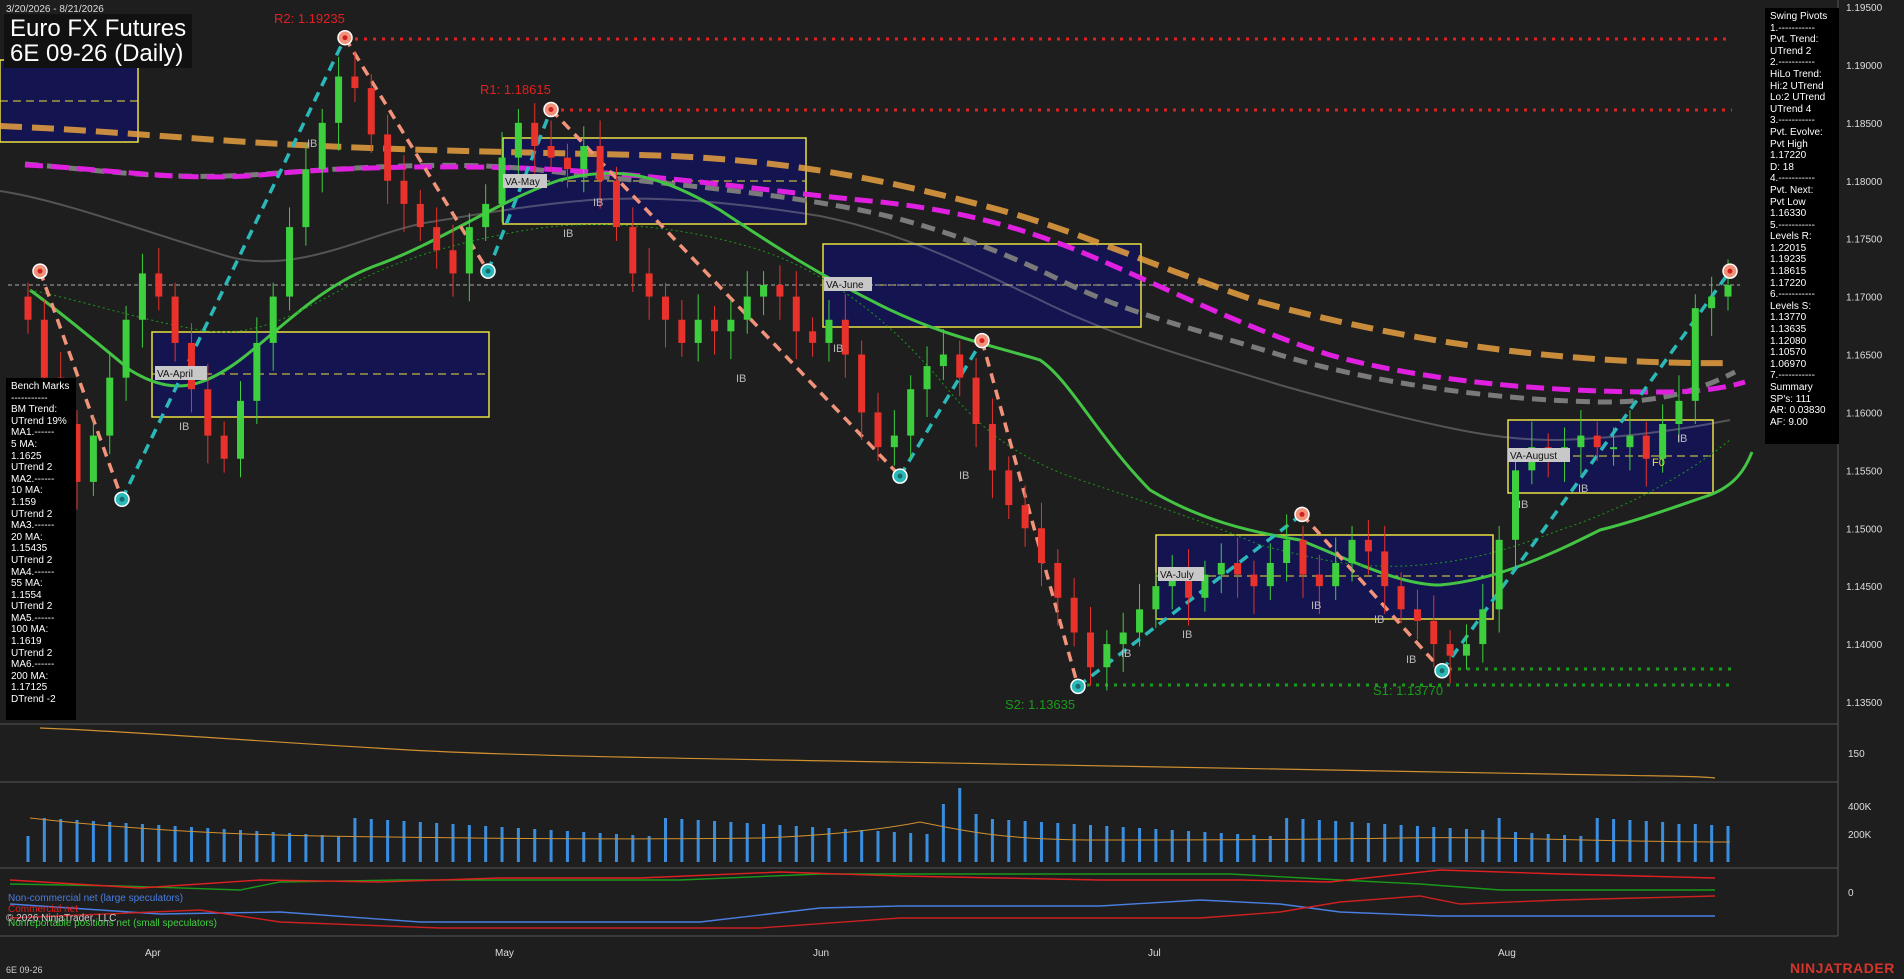 The width and height of the screenshot is (1904, 979). I want to click on bench_marks-line: 1.1554, so click(26, 595).